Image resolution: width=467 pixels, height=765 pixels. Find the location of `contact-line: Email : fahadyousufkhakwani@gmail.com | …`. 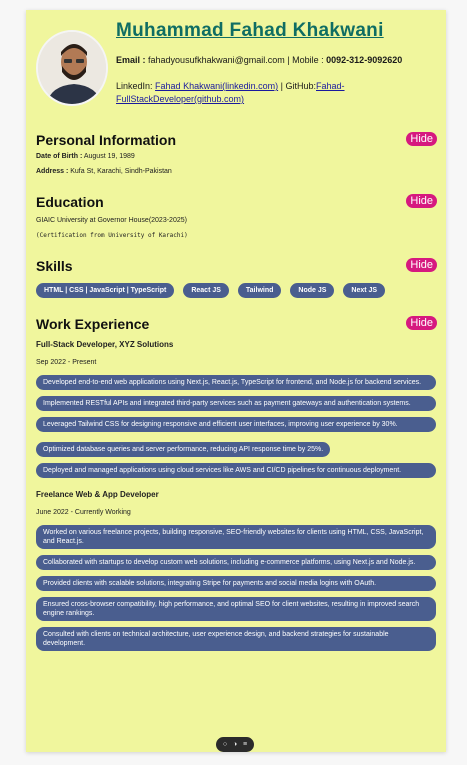

contact-line: Email : fahadyousufkhakwani@gmail.com | … is located at coordinates (276, 60).